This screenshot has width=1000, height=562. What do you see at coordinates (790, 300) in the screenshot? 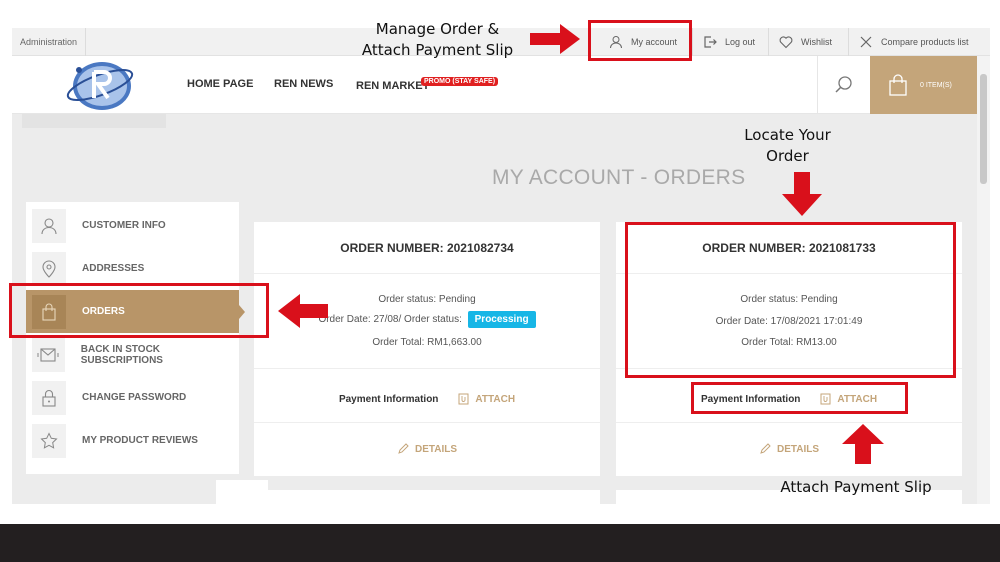
I see `highlight-order-card` at bounding box center [790, 300].